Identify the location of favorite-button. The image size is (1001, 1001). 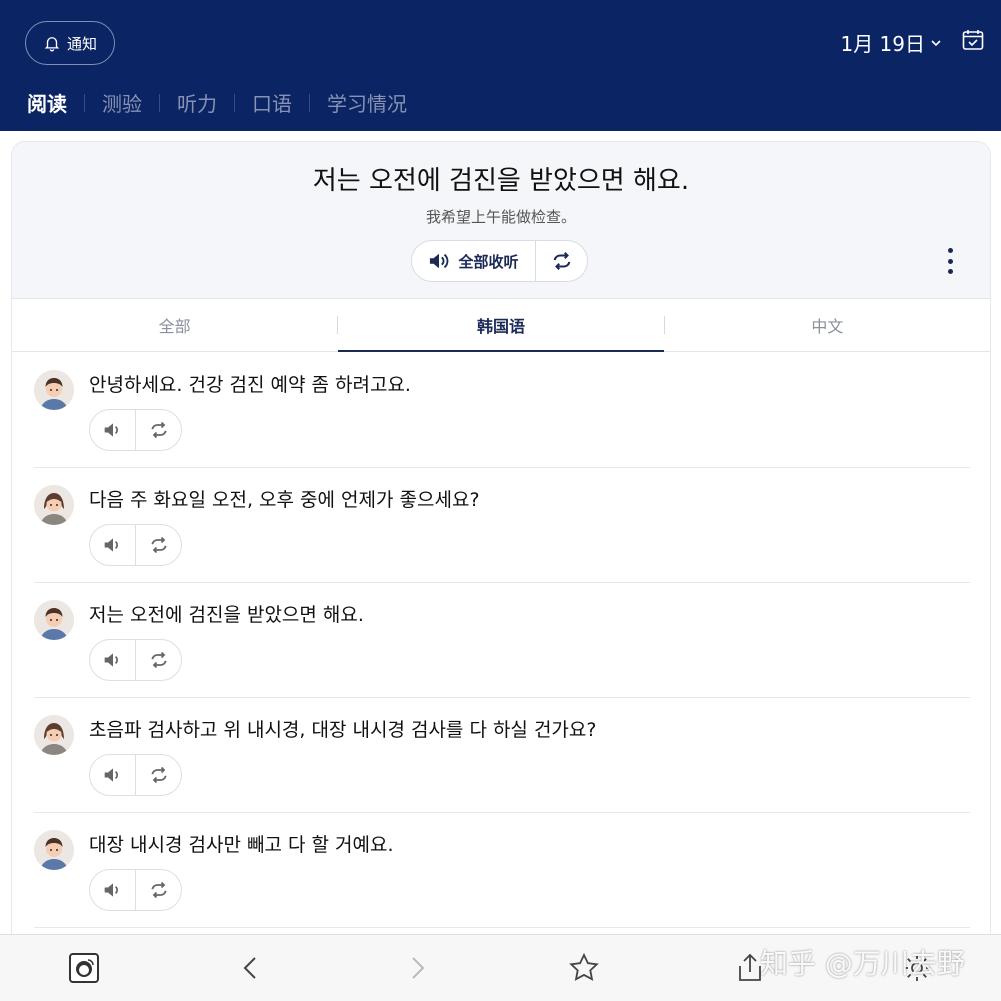
(584, 968).